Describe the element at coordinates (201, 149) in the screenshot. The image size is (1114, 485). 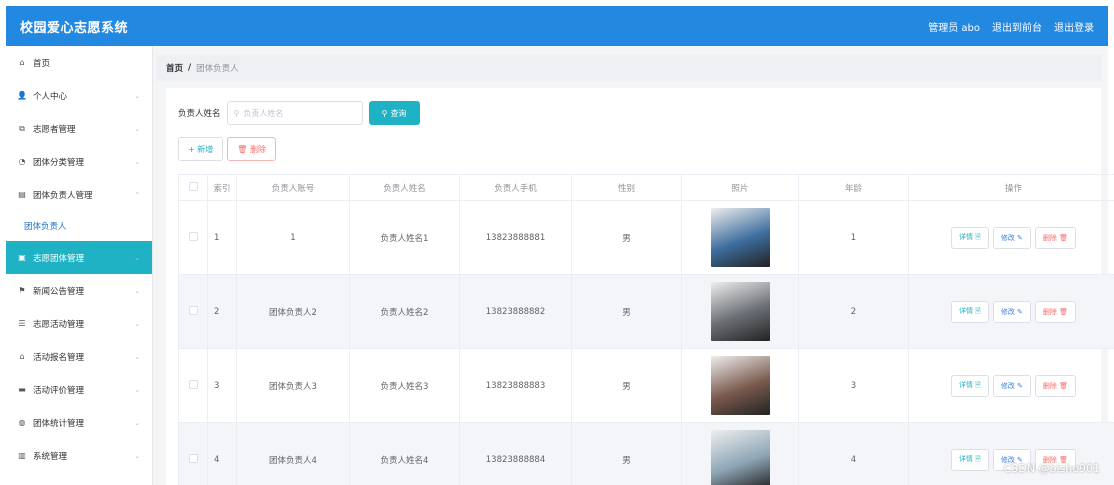
I see `add-button: + 新增` at that location.